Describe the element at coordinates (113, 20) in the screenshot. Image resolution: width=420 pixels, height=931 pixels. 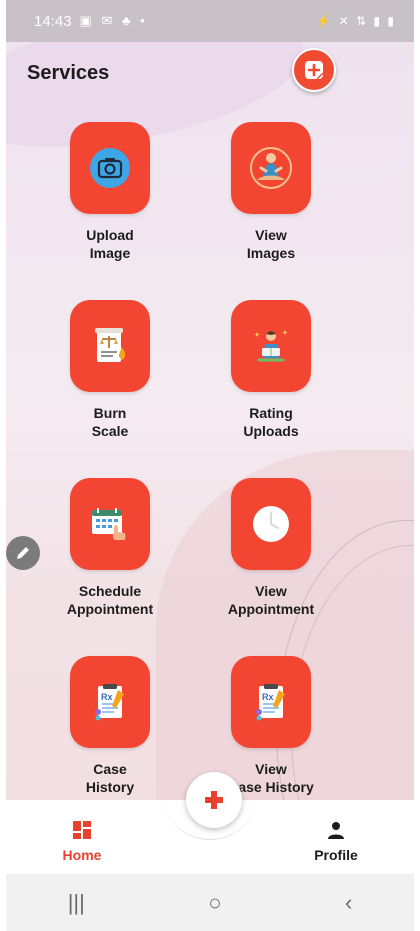
I see `notification-icons: ▣ ✉ ♣ •` at that location.